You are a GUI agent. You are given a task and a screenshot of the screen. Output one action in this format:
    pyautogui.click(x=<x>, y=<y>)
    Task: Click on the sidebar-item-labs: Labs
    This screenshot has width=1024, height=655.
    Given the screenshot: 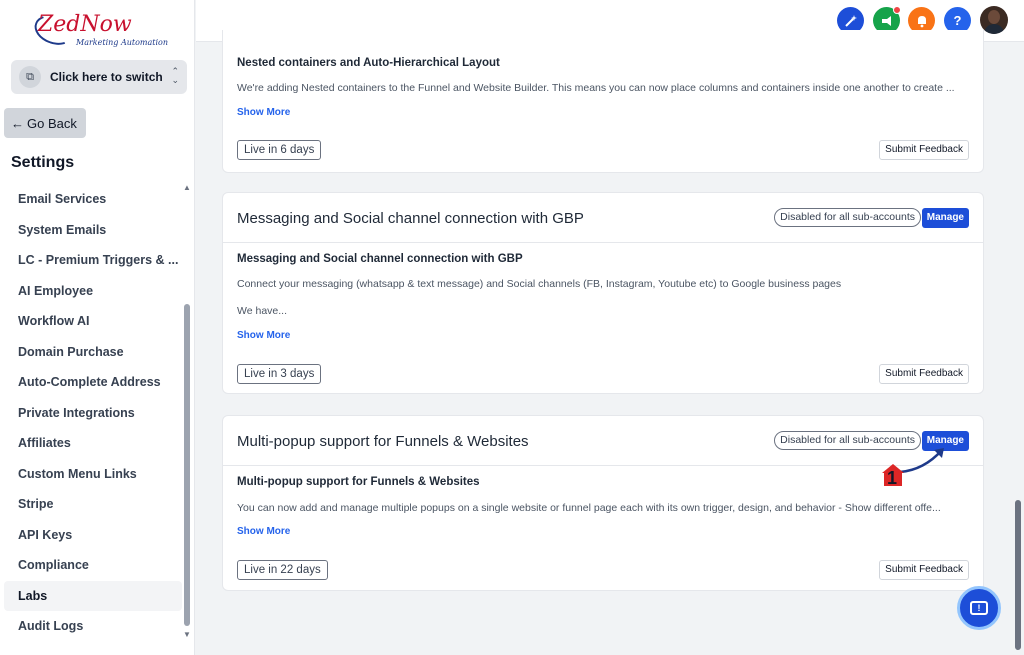 What is the action you would take?
    pyautogui.click(x=93, y=595)
    